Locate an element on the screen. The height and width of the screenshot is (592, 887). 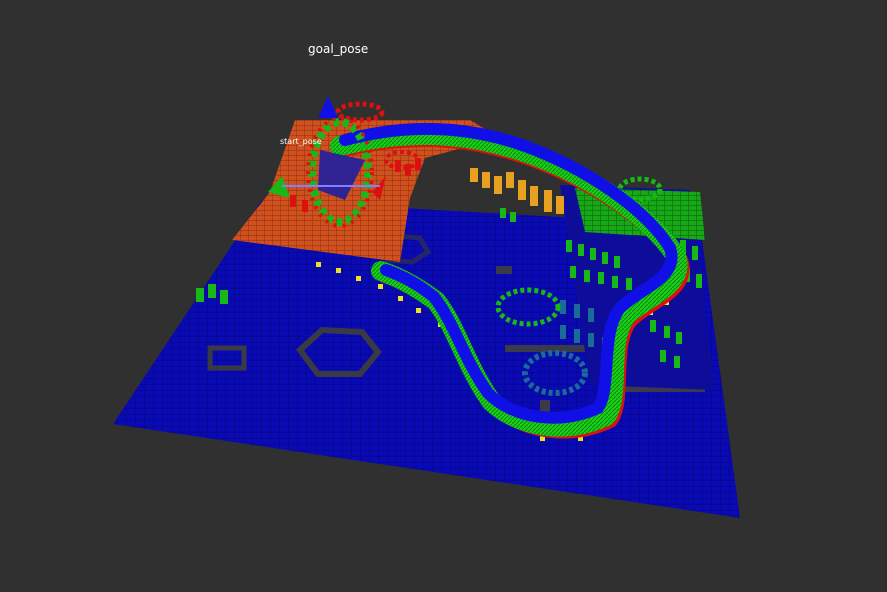
start-pose-label: start_pose is located at coordinates (301, 141).